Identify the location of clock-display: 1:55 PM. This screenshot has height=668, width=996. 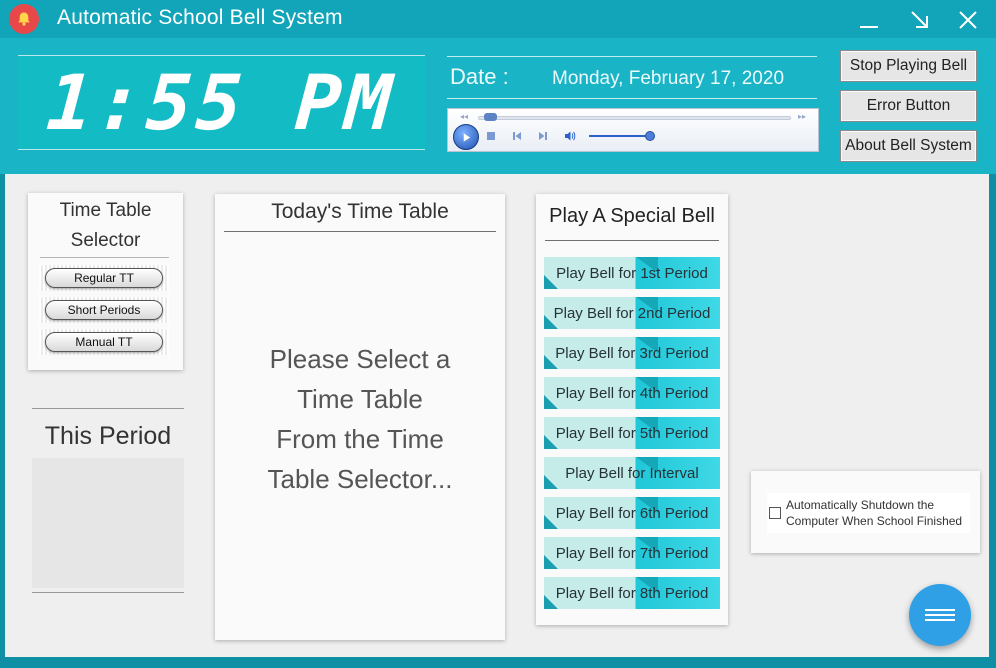
(221, 102).